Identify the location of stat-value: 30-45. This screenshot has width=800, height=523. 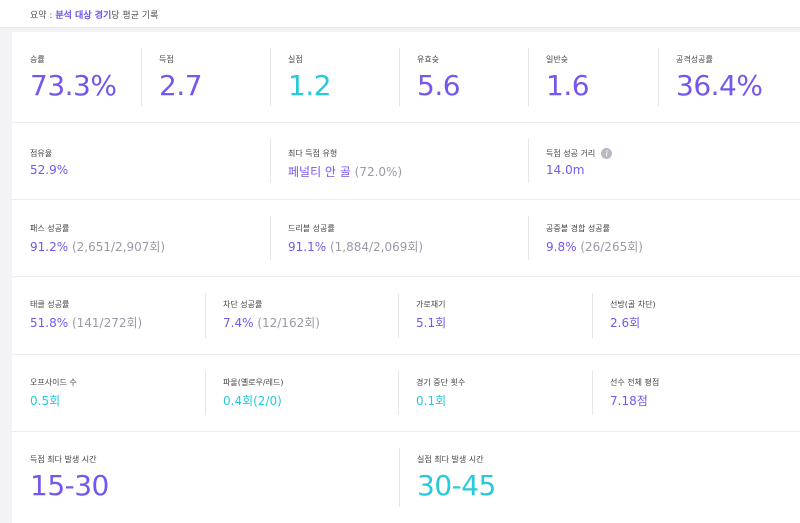
(456, 485).